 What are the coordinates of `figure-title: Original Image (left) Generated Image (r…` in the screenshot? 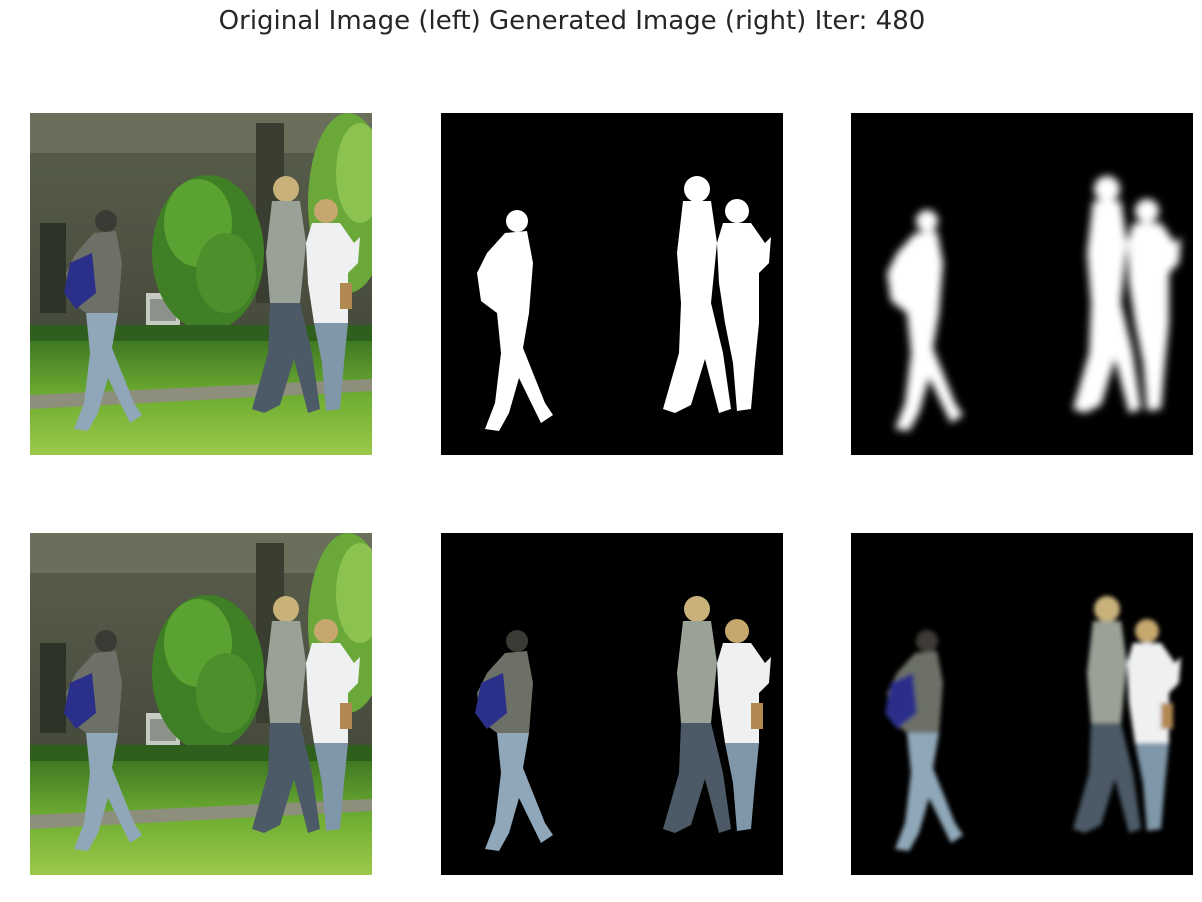 It's located at (572, 21).